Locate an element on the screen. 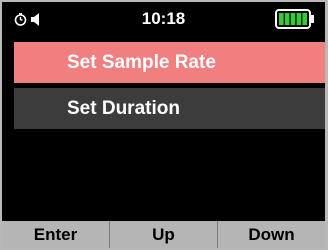  up-button: Up is located at coordinates (164, 234).